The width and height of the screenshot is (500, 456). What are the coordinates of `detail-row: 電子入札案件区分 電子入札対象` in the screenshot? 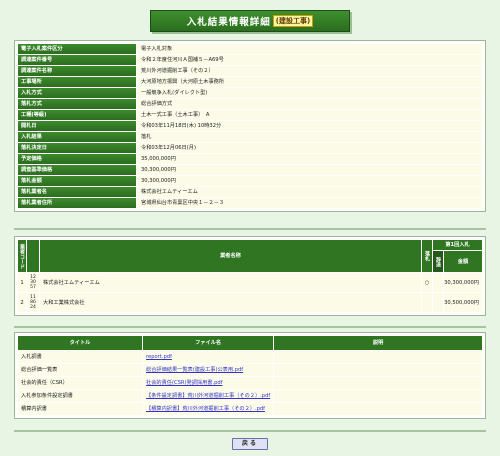 It's located at (250, 49).